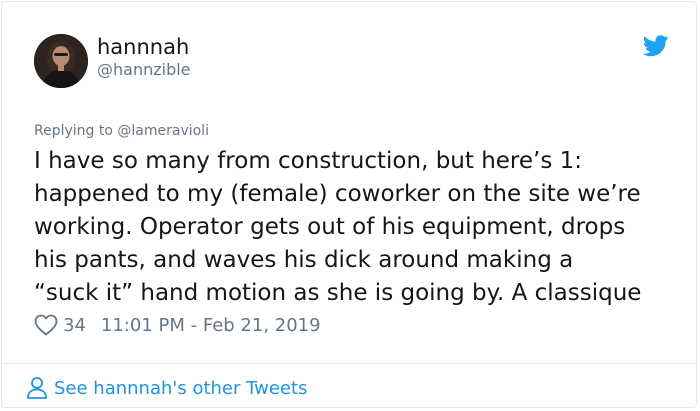 The image size is (700, 411). What do you see at coordinates (211, 325) in the screenshot?
I see `tweet-timestamp: 11:01 PM - Feb 21, 2019` at bounding box center [211, 325].